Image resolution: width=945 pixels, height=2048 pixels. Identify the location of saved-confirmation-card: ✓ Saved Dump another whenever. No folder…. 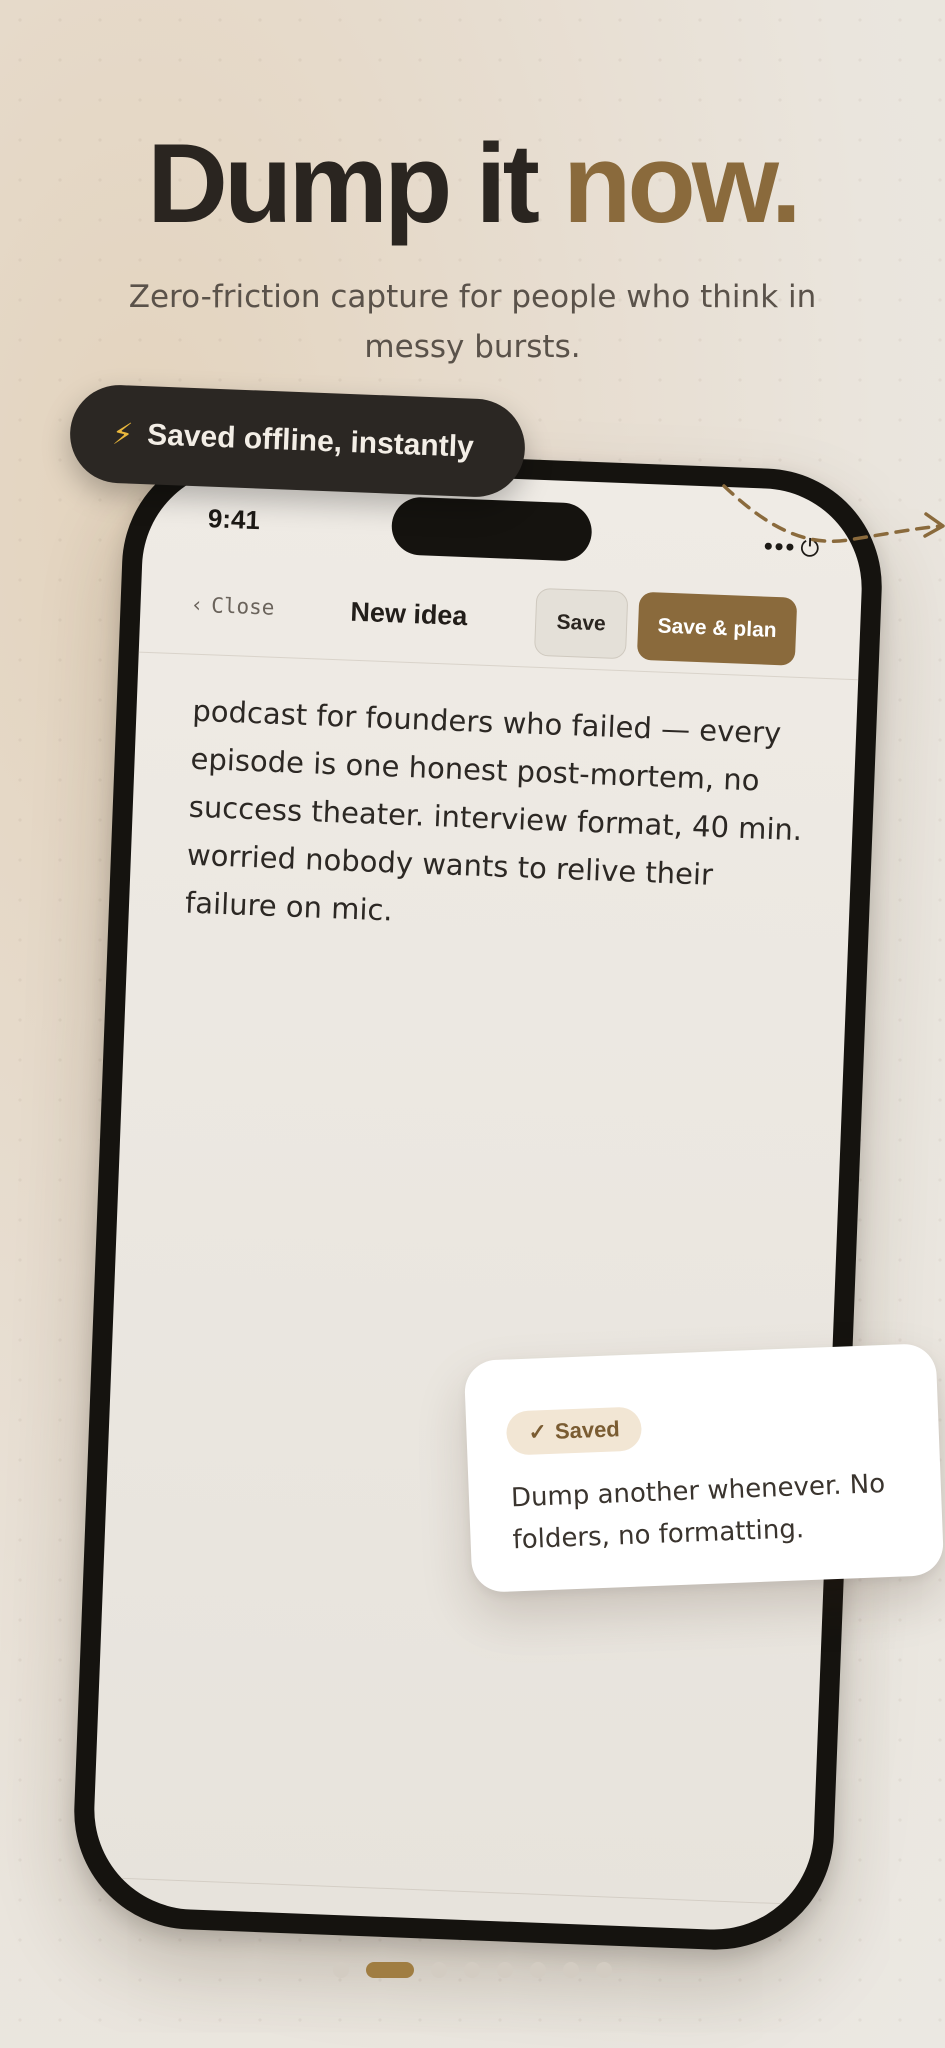
(704, 1468).